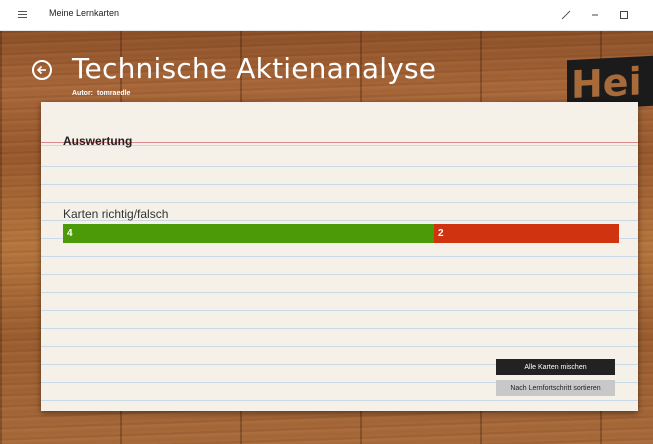  What do you see at coordinates (566, 15) in the screenshot?
I see `expand-icon` at bounding box center [566, 15].